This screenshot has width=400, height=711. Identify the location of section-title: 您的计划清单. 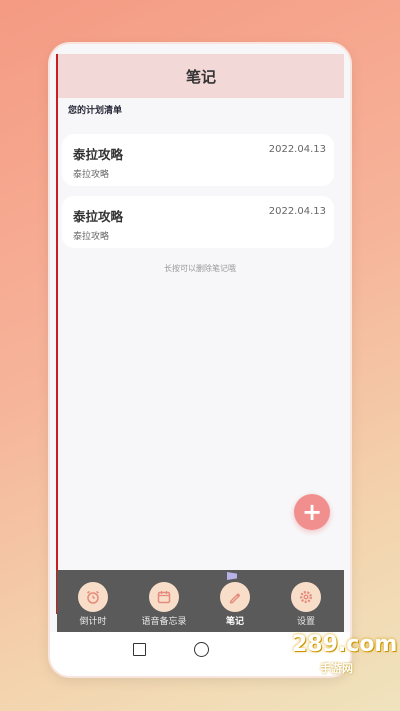
(95, 111).